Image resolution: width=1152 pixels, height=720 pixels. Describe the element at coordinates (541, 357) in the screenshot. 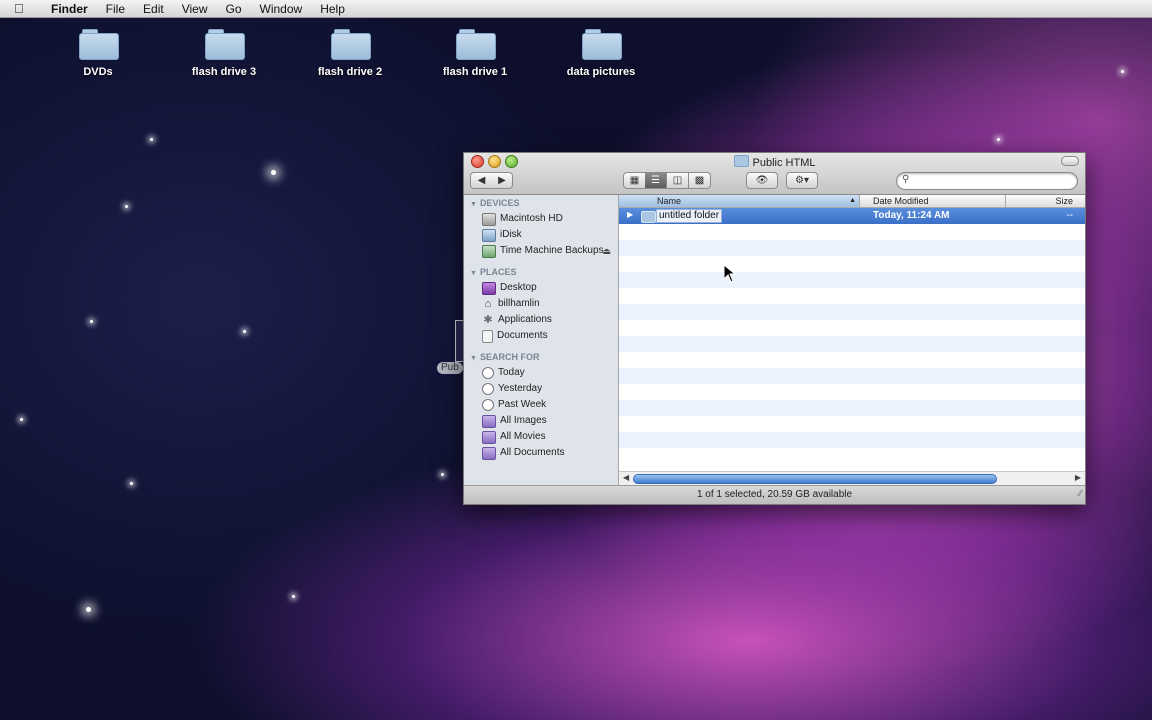

I see `sidebar-section-search-for: ▼ SEARCH FOR` at that location.